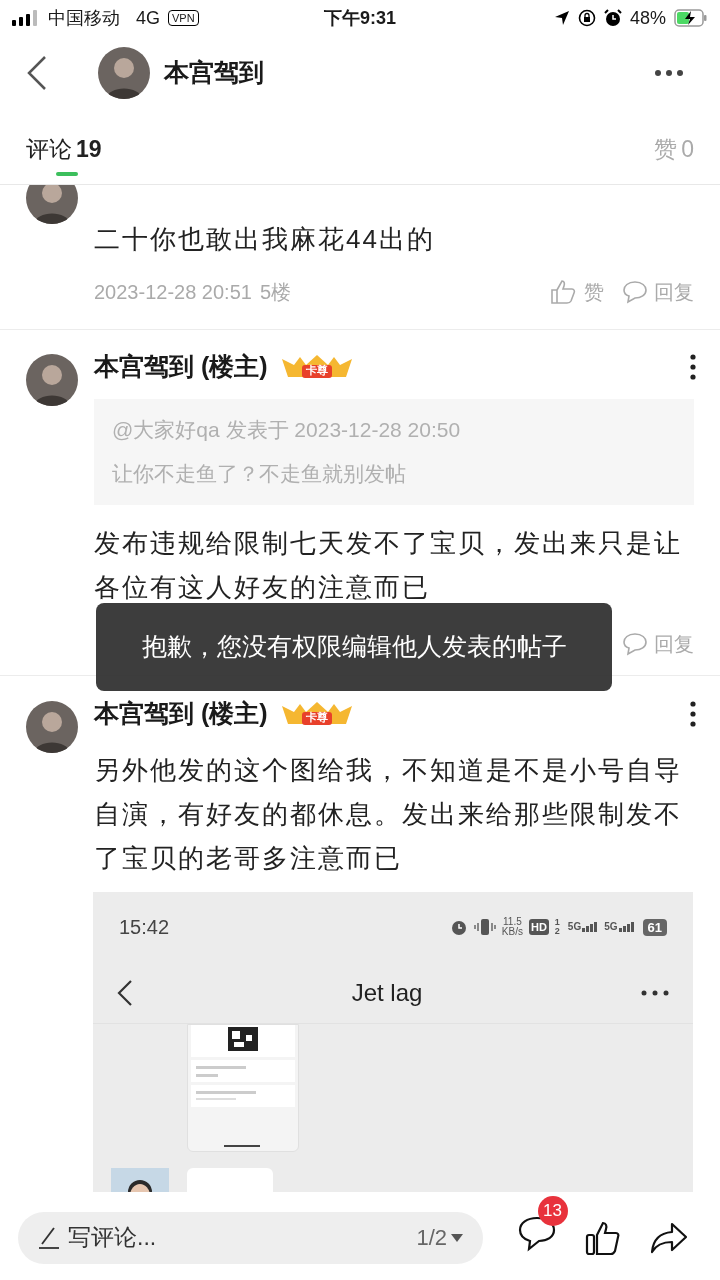 Image resolution: width=720 pixels, height=1280 pixels. I want to click on inner-battery: 61, so click(654, 927).